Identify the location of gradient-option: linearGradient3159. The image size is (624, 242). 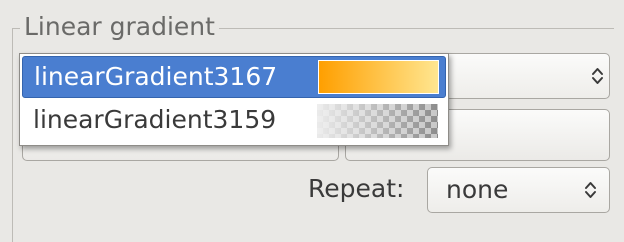
(234, 121).